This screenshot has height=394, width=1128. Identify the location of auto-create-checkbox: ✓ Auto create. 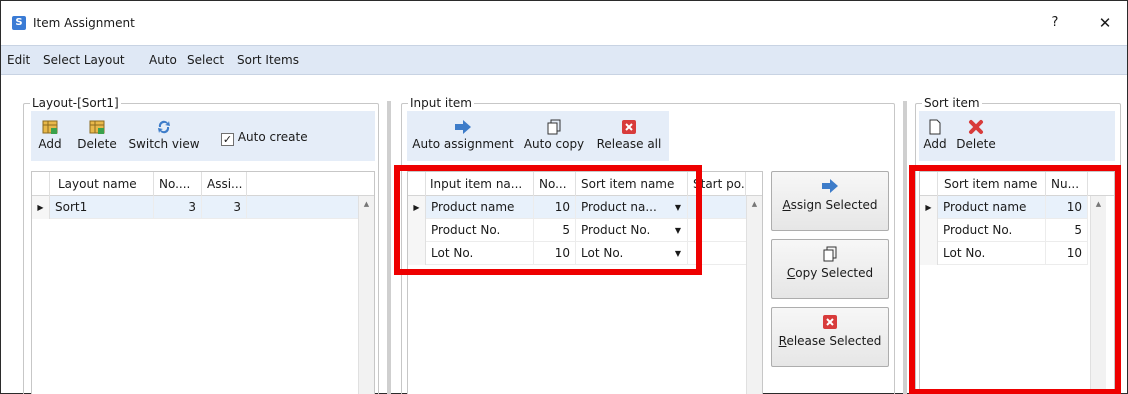
(271, 138).